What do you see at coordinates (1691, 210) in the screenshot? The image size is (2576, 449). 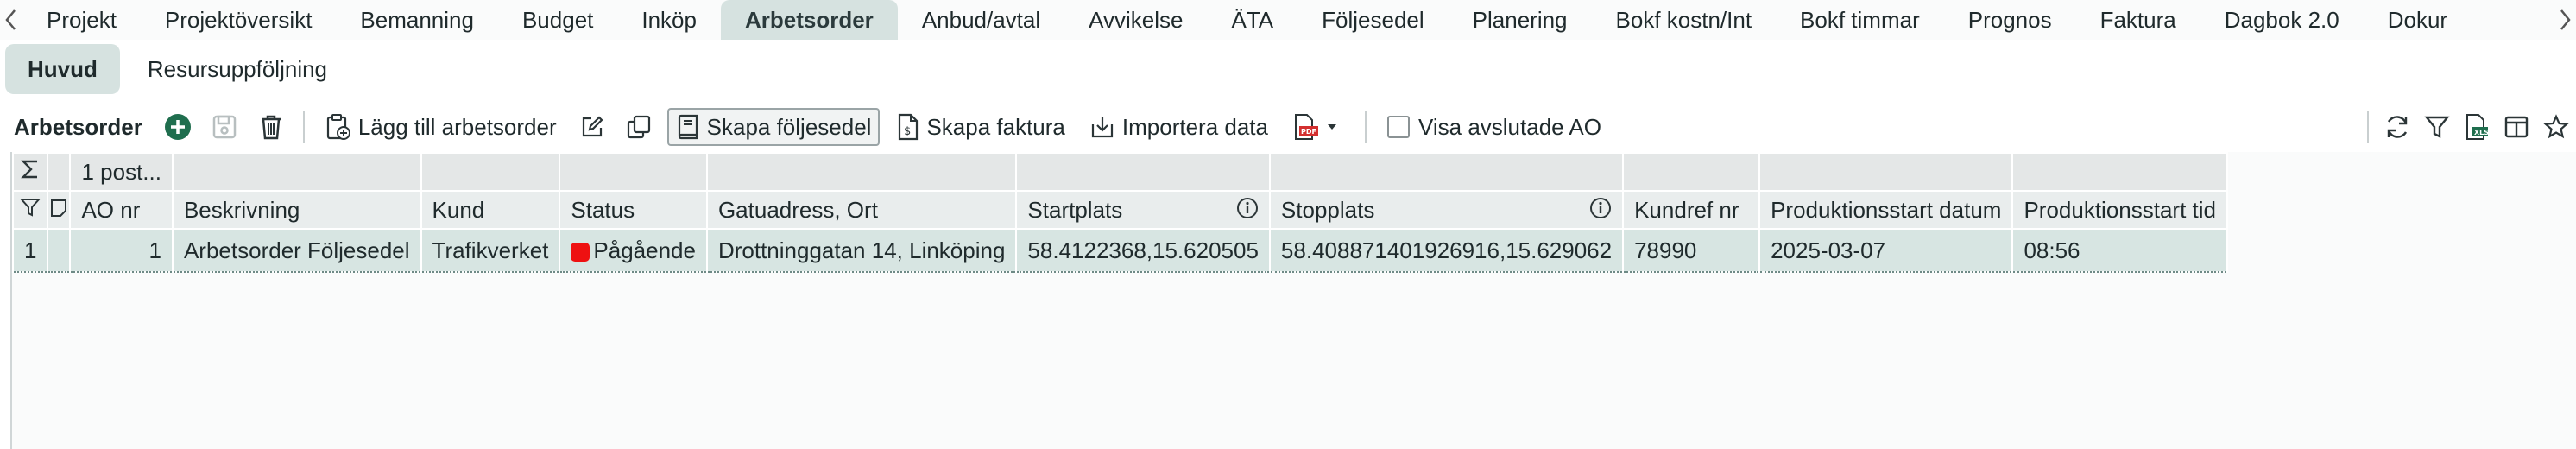 I see `col-header-customer-ref: Kundref nr` at bounding box center [1691, 210].